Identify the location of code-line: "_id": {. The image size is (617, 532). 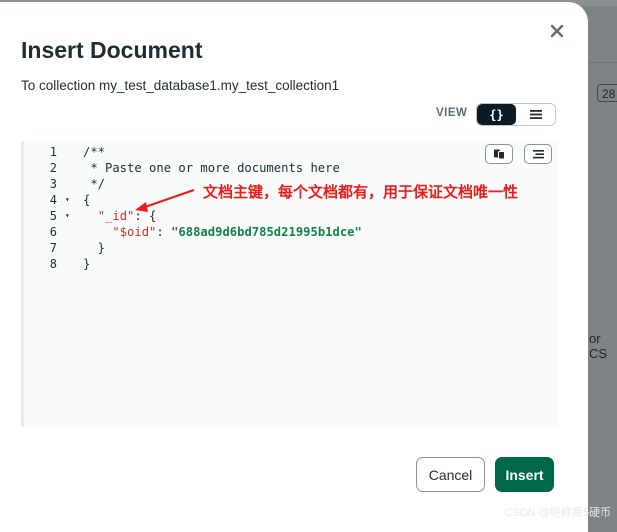
(222, 216).